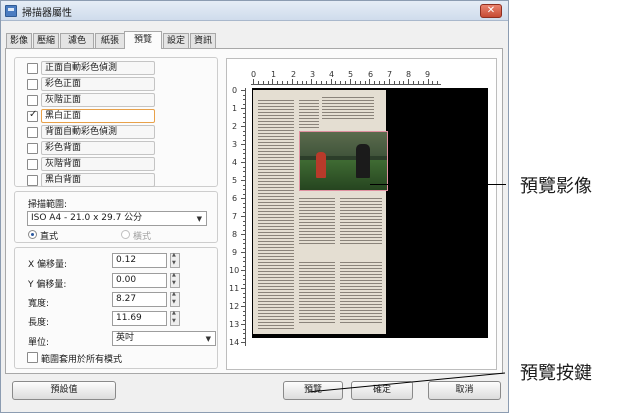  I want to click on checkbox-front-bw, so click(32, 115).